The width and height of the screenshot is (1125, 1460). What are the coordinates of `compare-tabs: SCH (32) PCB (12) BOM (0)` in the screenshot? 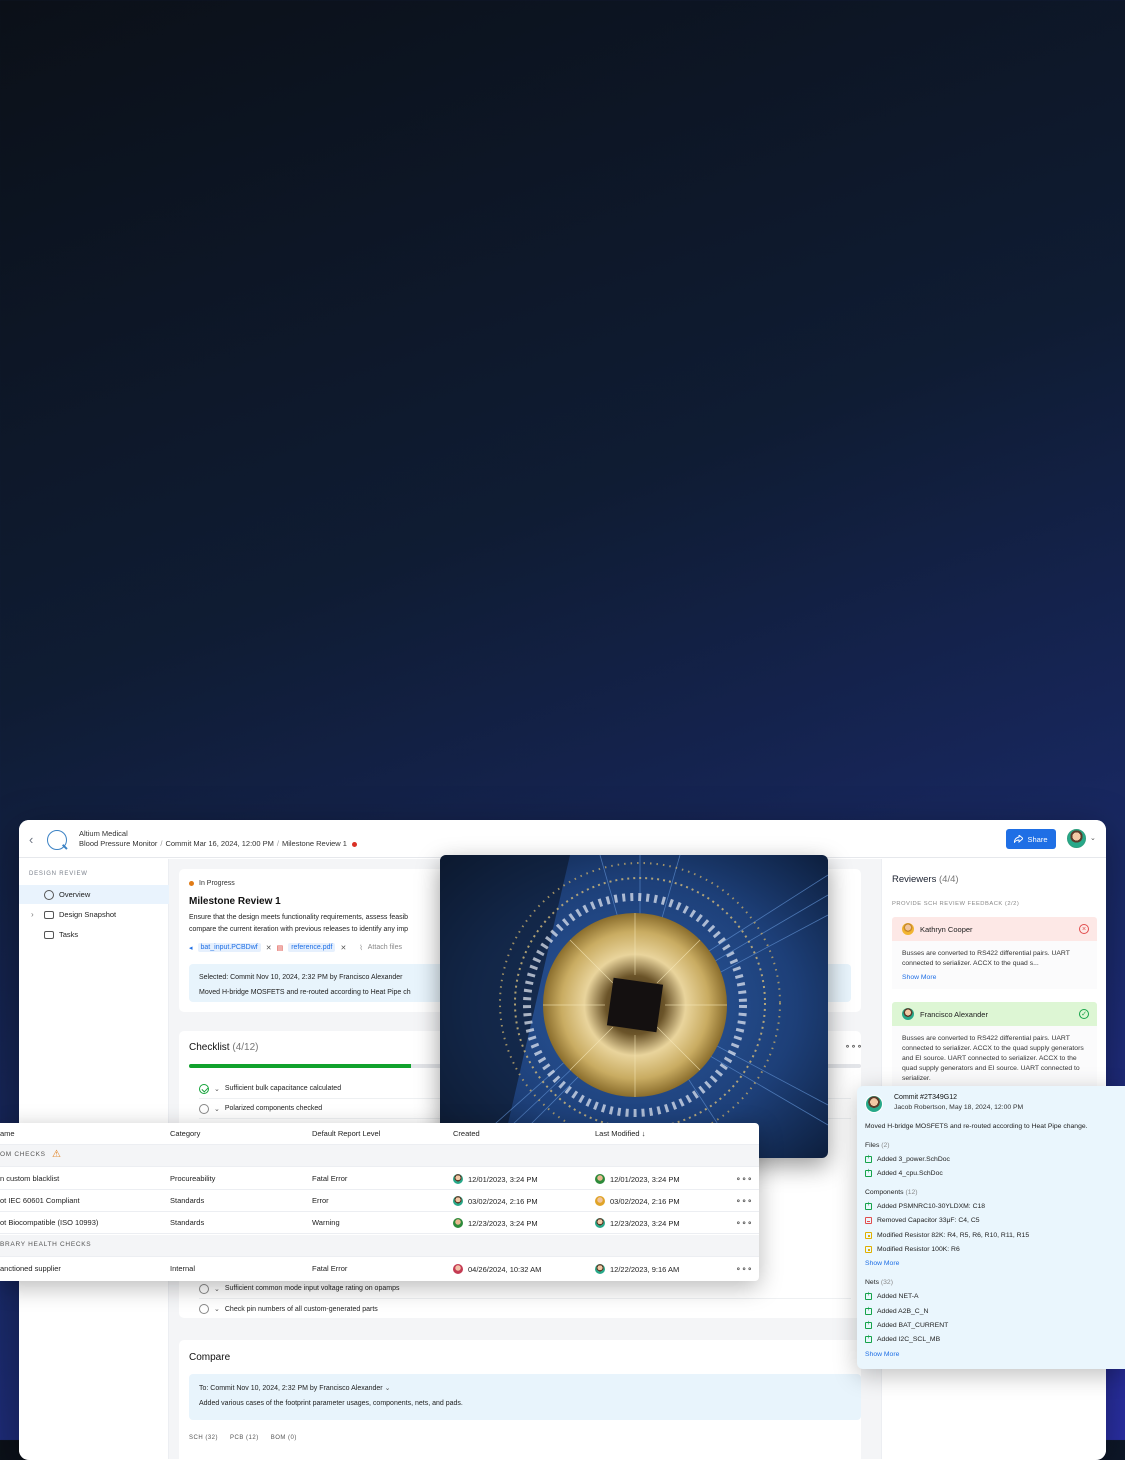 It's located at (243, 1438).